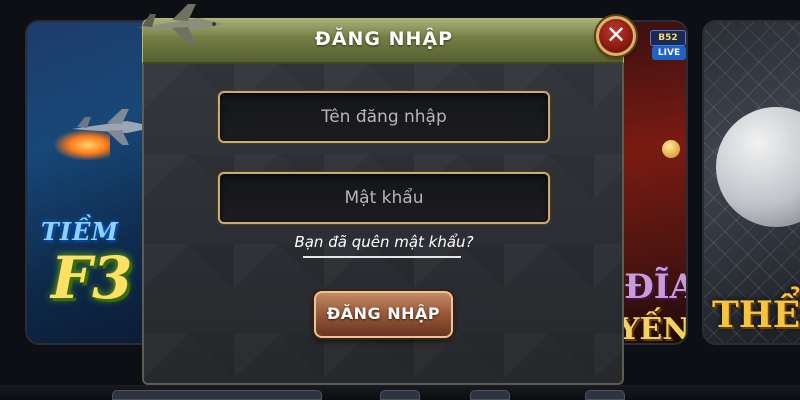 This screenshot has height=400, width=800. What do you see at coordinates (82, 145) in the screenshot?
I see `jet-fire` at bounding box center [82, 145].